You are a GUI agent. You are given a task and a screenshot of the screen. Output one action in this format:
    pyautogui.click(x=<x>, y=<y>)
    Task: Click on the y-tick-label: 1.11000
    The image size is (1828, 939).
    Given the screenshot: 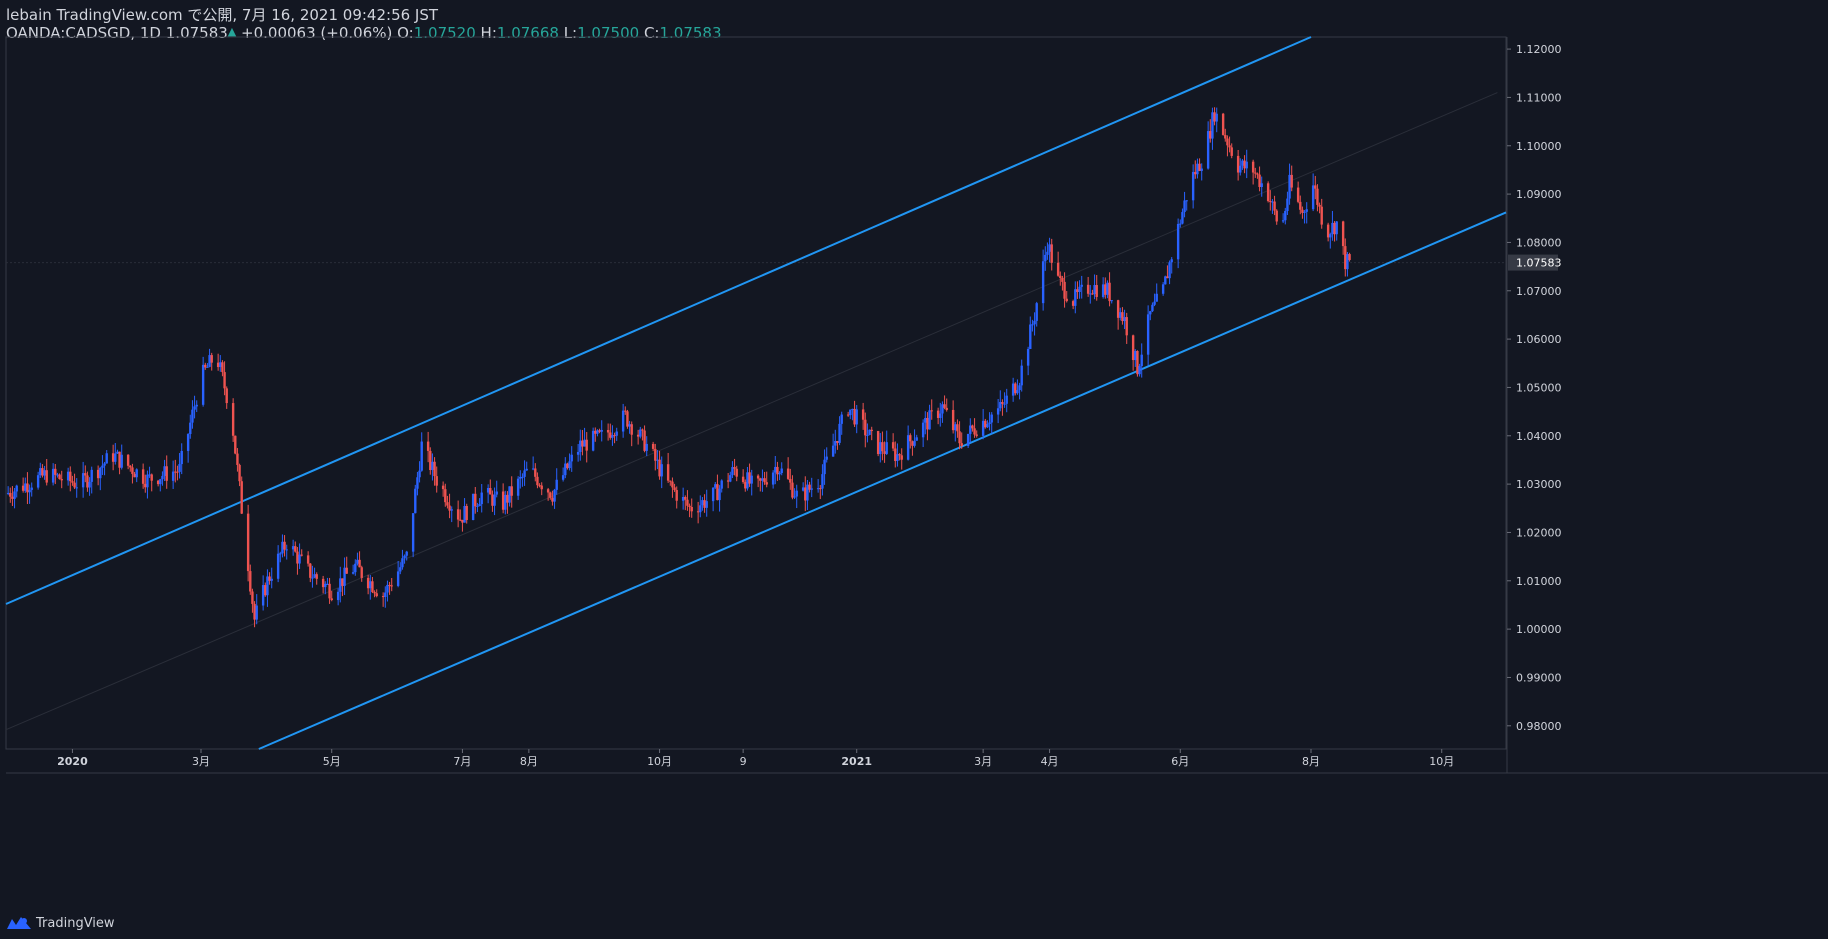 What is the action you would take?
    pyautogui.click(x=1539, y=97)
    